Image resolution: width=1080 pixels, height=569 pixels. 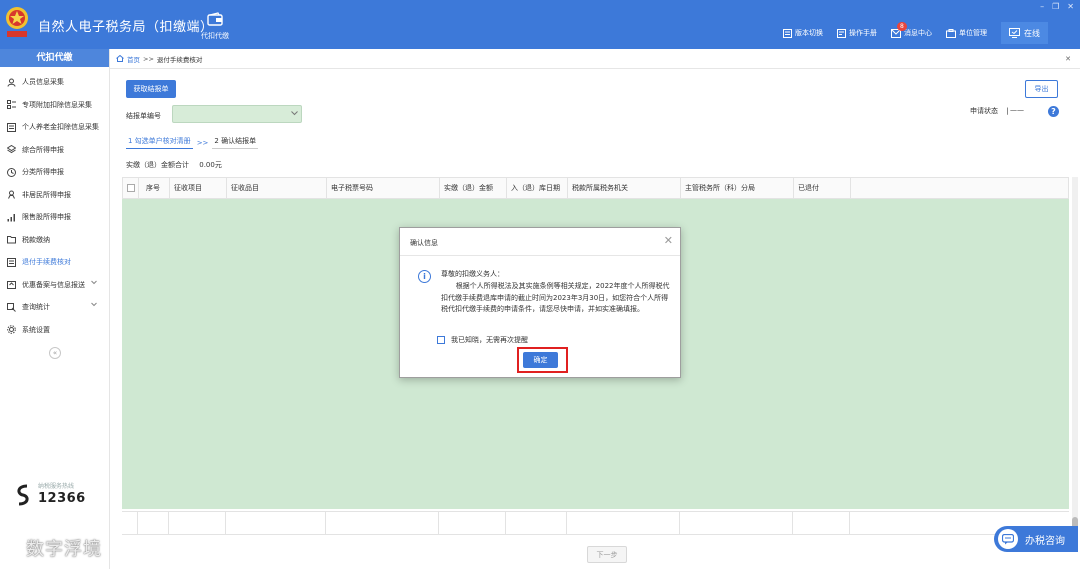 What do you see at coordinates (54, 330) in the screenshot?
I see `sidebar-item-settings: 系统设置` at bounding box center [54, 330].